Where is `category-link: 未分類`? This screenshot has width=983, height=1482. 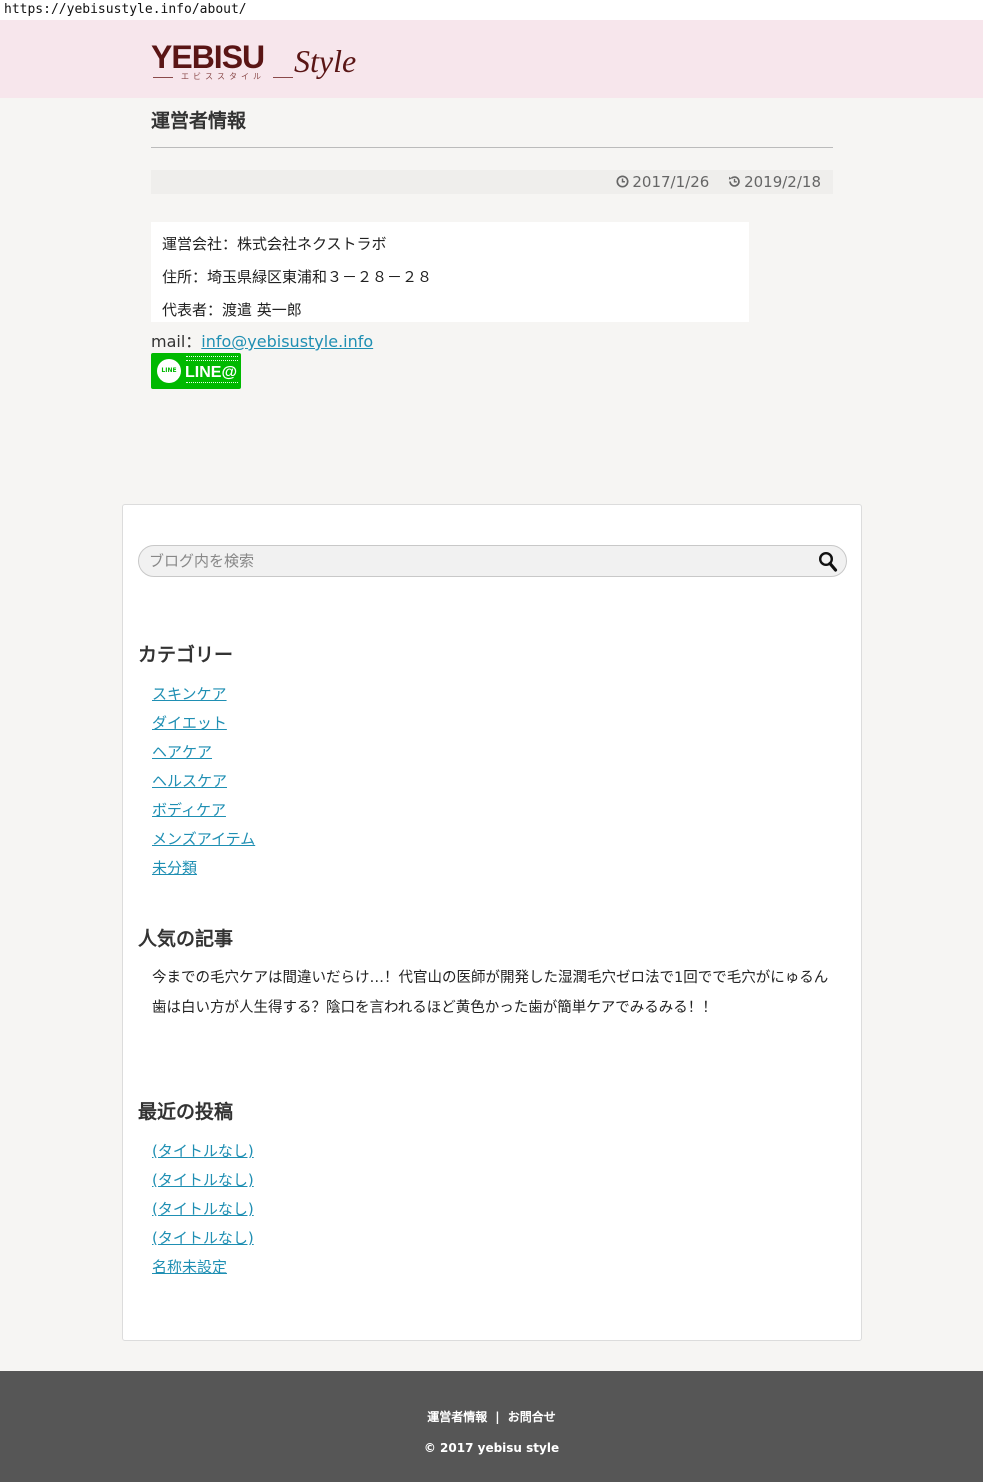
category-link: 未分類 is located at coordinates (174, 868).